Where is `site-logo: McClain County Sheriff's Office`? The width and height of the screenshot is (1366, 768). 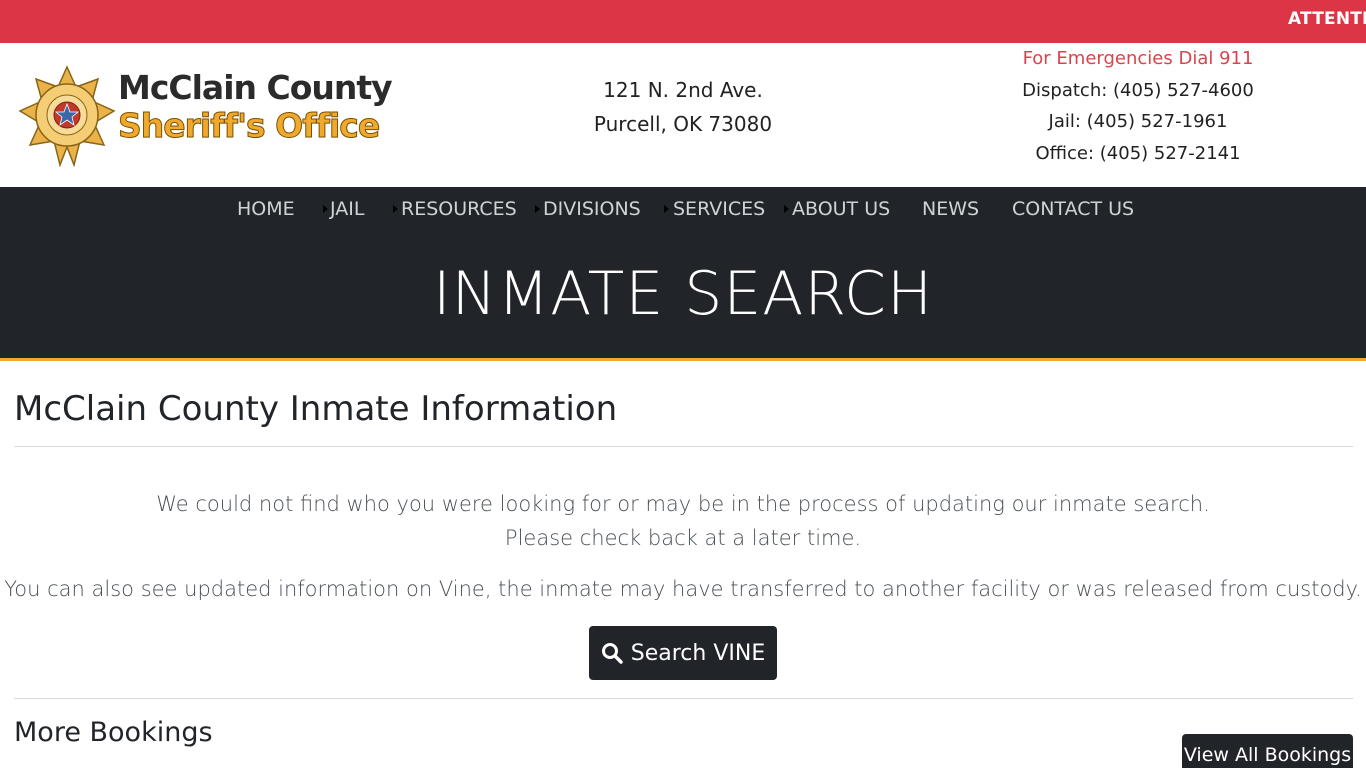
site-logo: McClain County Sheriff's Office is located at coordinates (228, 117).